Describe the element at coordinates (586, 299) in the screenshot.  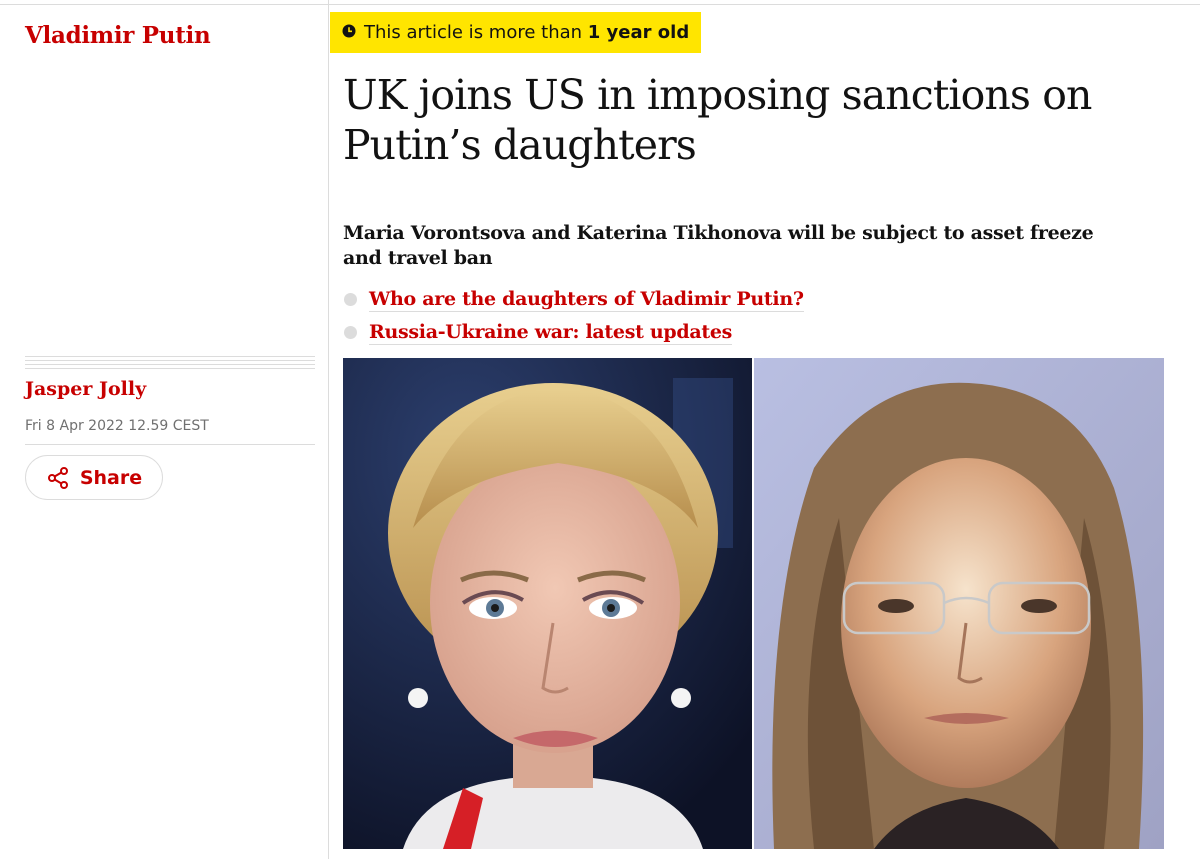
I see `related-link: Who are the daughters of Vladimir Putin?` at that location.